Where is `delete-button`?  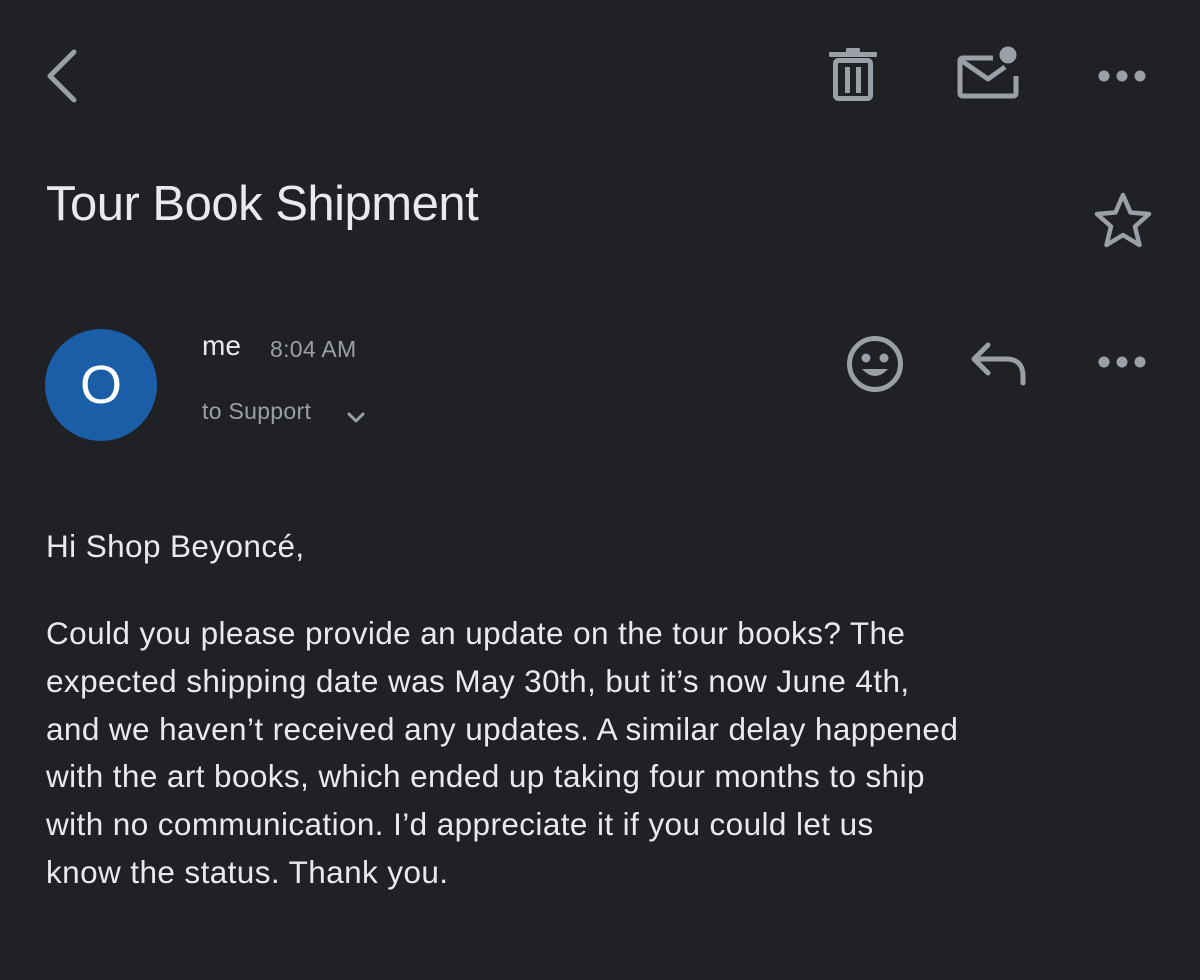
delete-button is located at coordinates (853, 76).